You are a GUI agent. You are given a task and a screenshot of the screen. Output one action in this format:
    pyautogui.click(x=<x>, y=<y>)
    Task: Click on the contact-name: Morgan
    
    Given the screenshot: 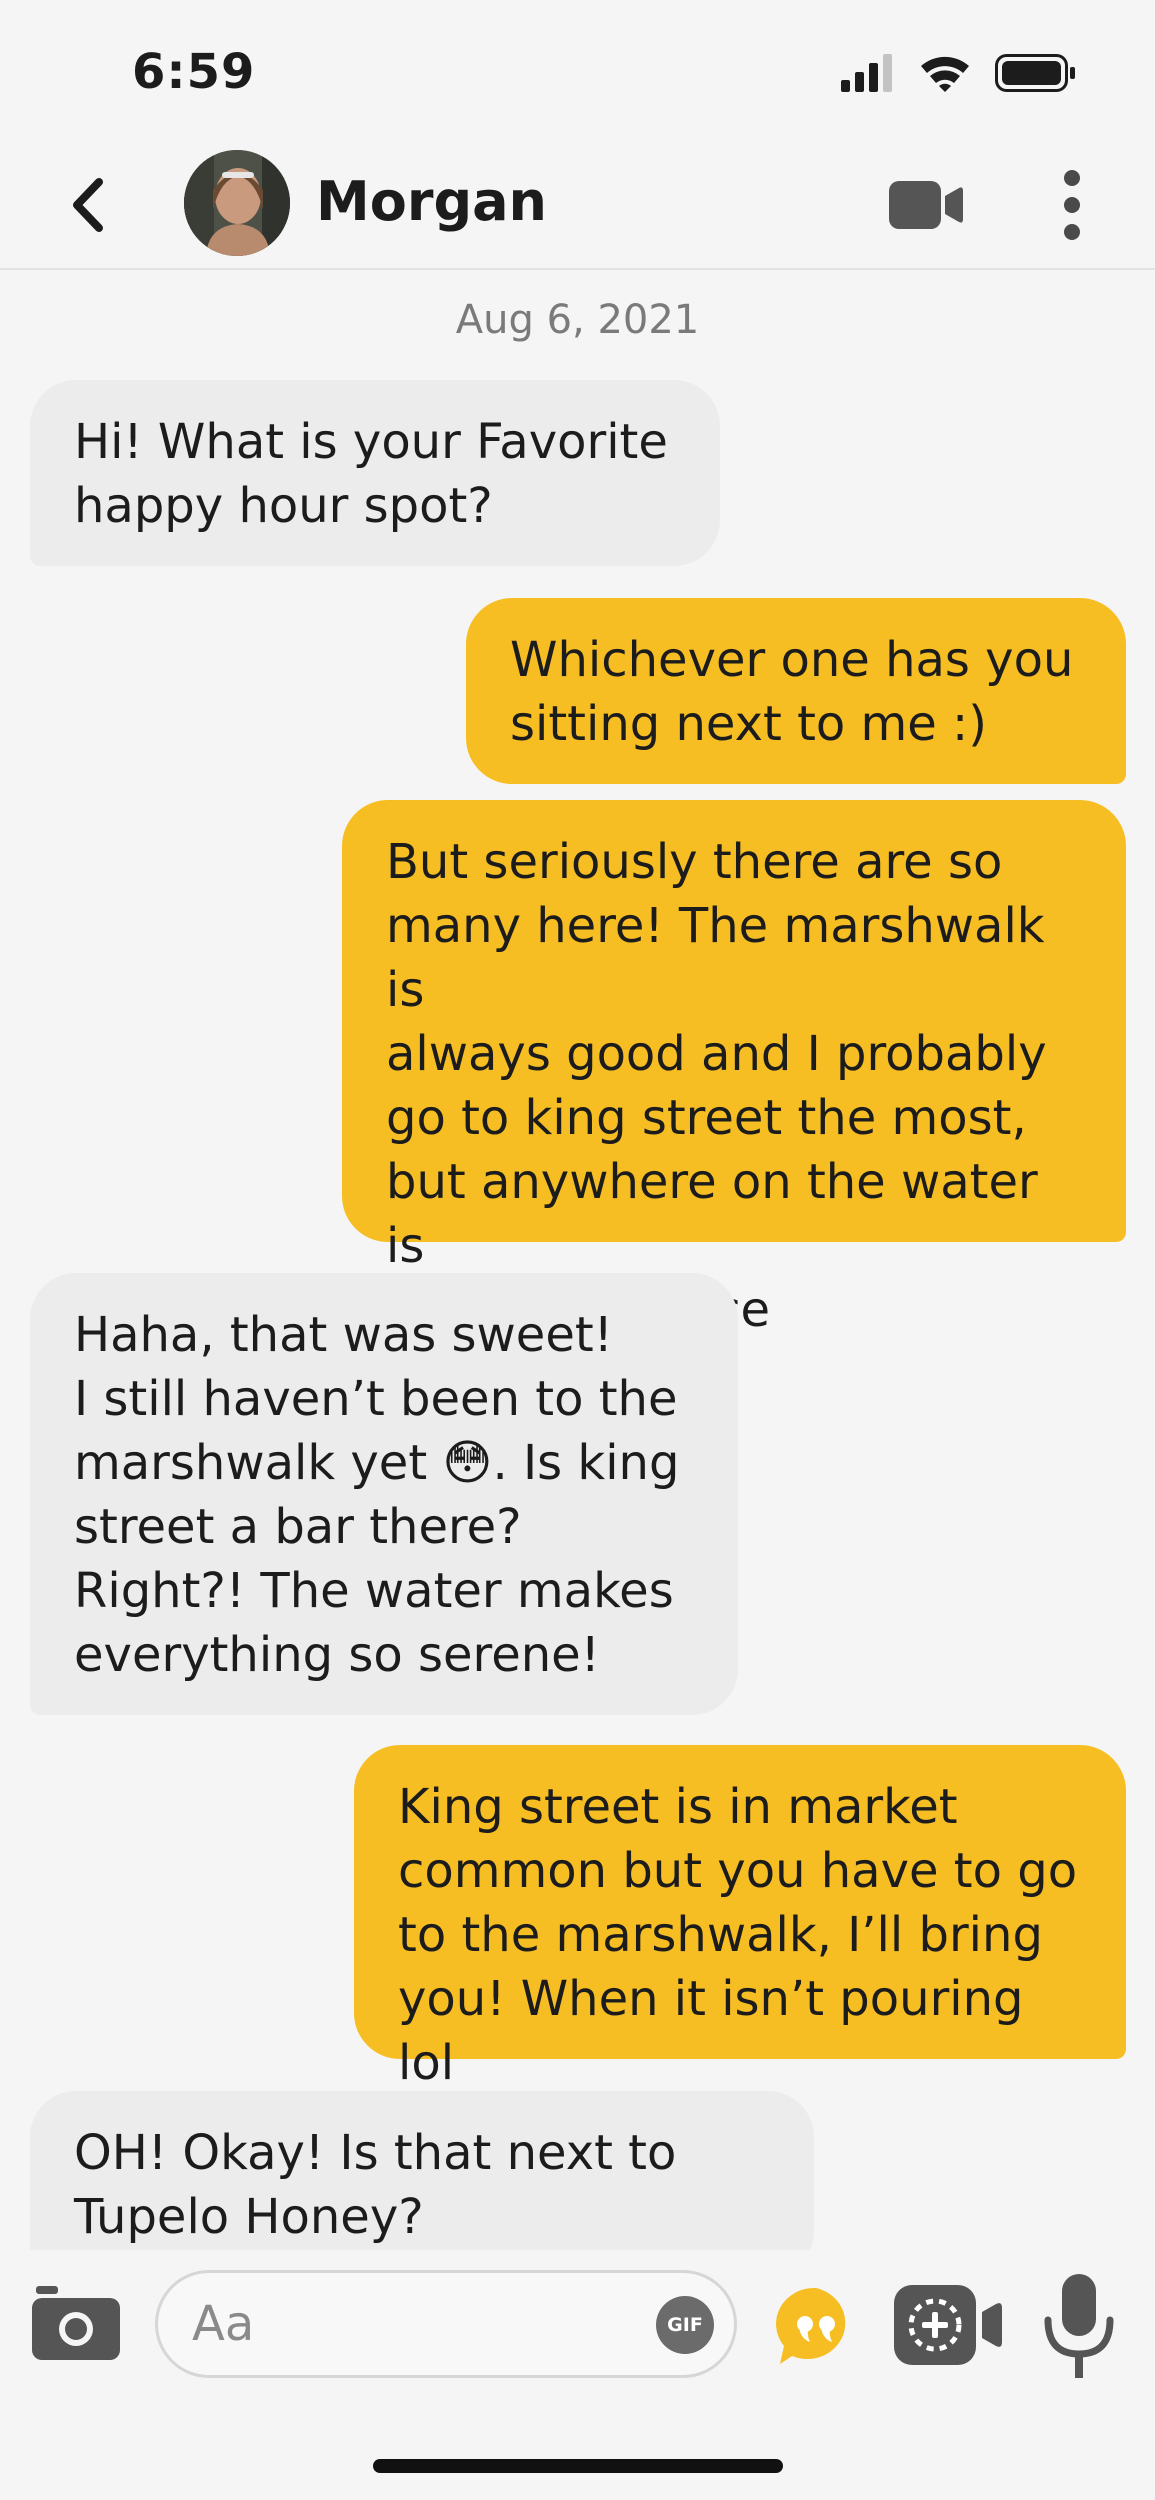 What is the action you would take?
    pyautogui.click(x=431, y=201)
    